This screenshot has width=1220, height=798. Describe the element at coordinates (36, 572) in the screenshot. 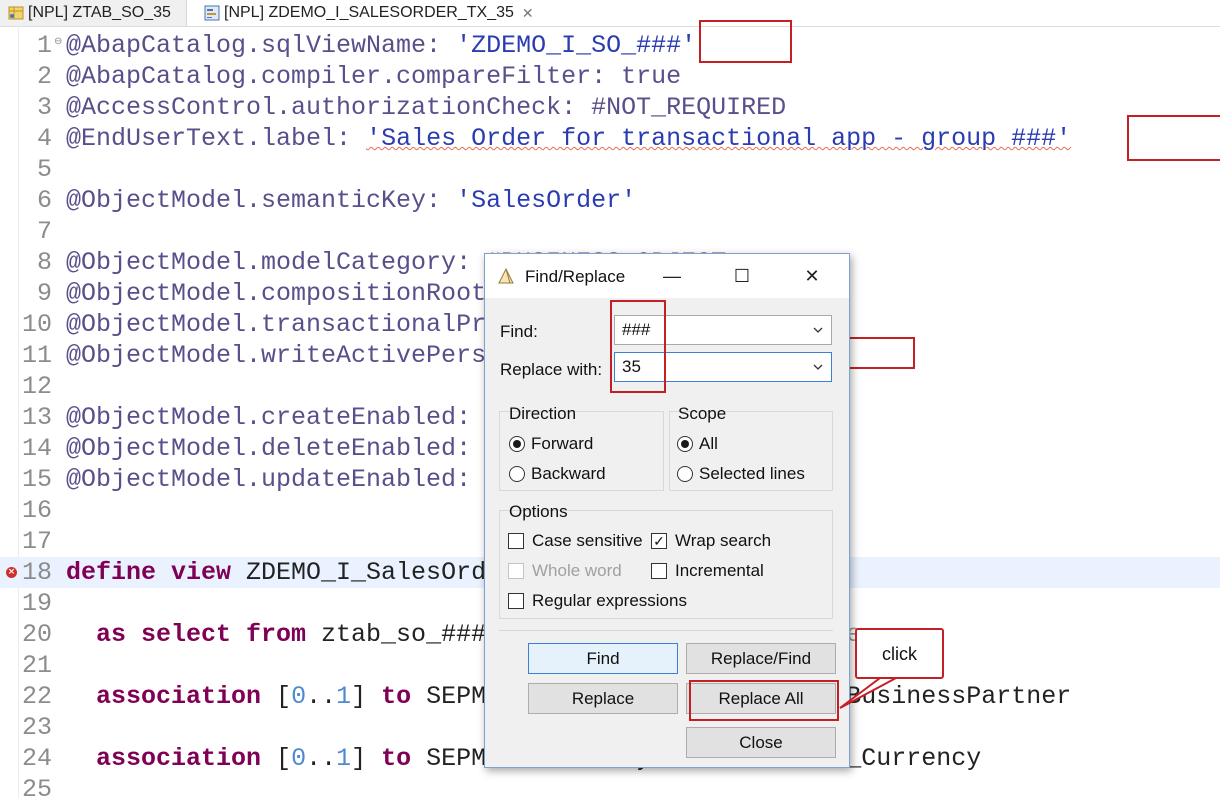

I see `line-number: 18` at that location.